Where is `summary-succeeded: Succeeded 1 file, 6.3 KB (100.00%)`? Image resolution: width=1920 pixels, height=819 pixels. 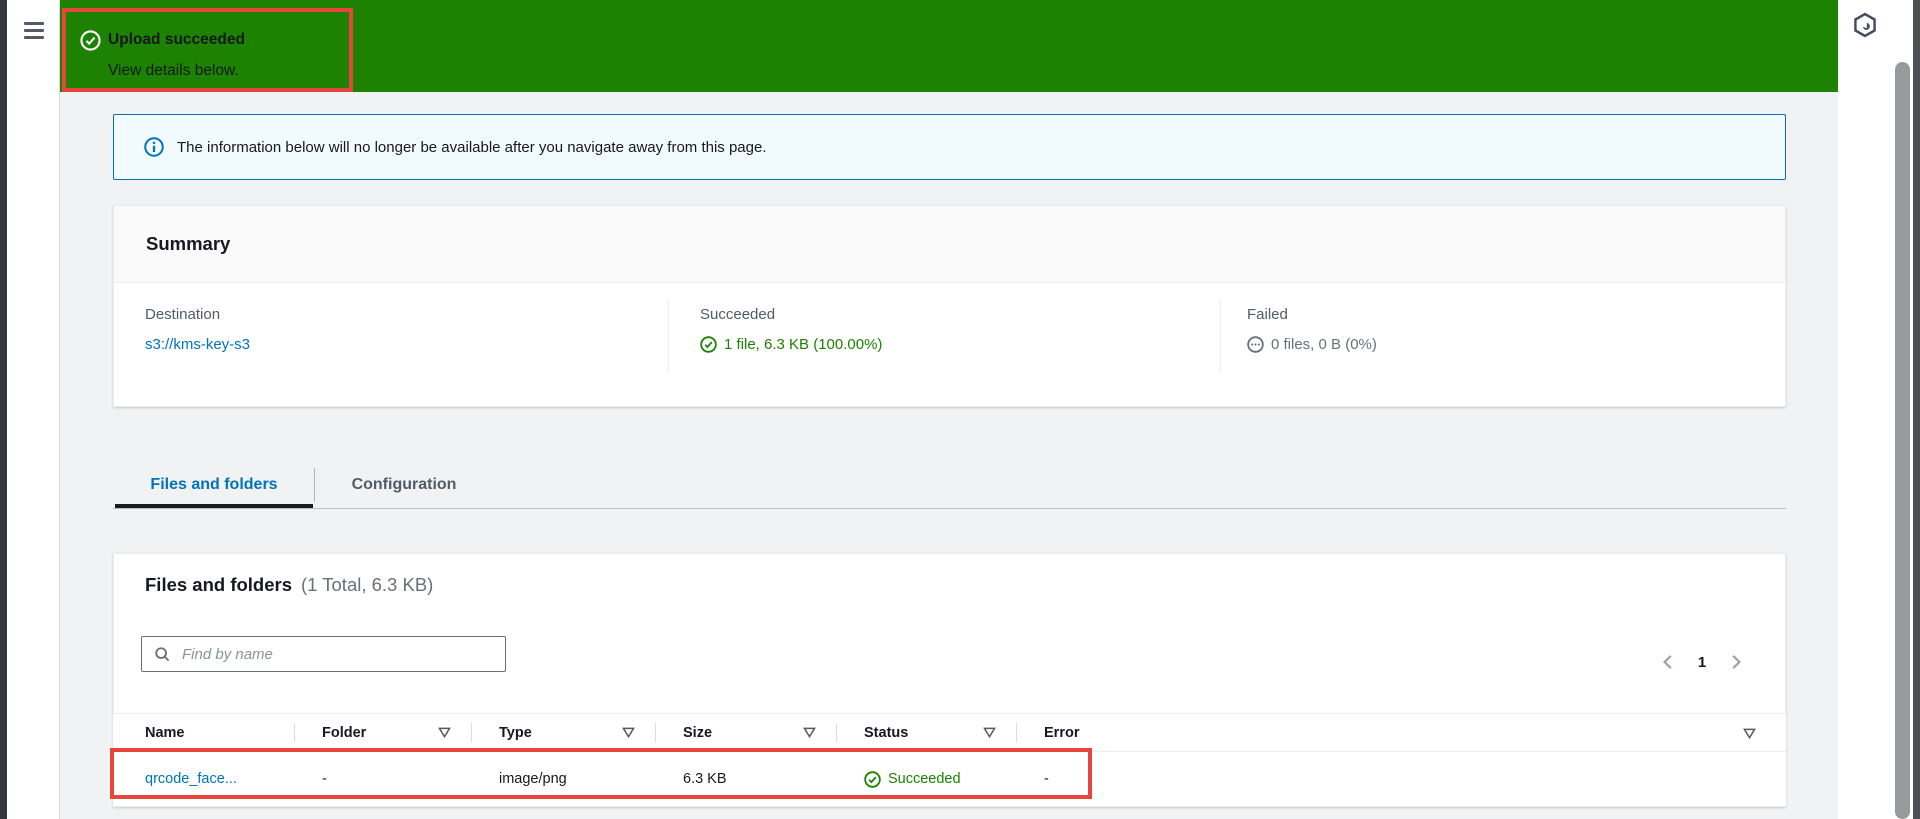 summary-succeeded: Succeeded 1 file, 6.3 KB (100.00%) is located at coordinates (791, 329).